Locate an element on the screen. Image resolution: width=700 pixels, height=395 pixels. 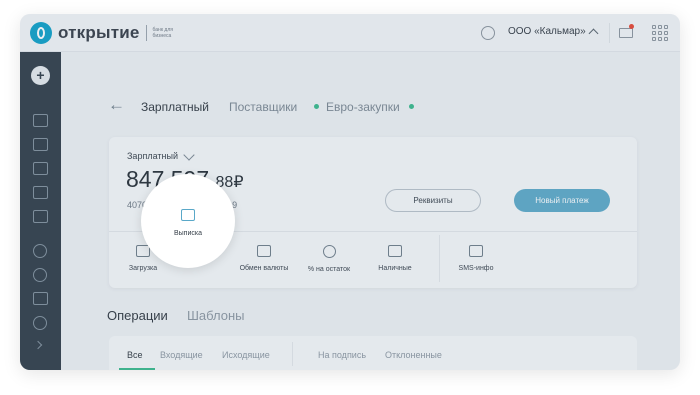
filter-rejected: Отклоненные is located at coordinates (413, 355).